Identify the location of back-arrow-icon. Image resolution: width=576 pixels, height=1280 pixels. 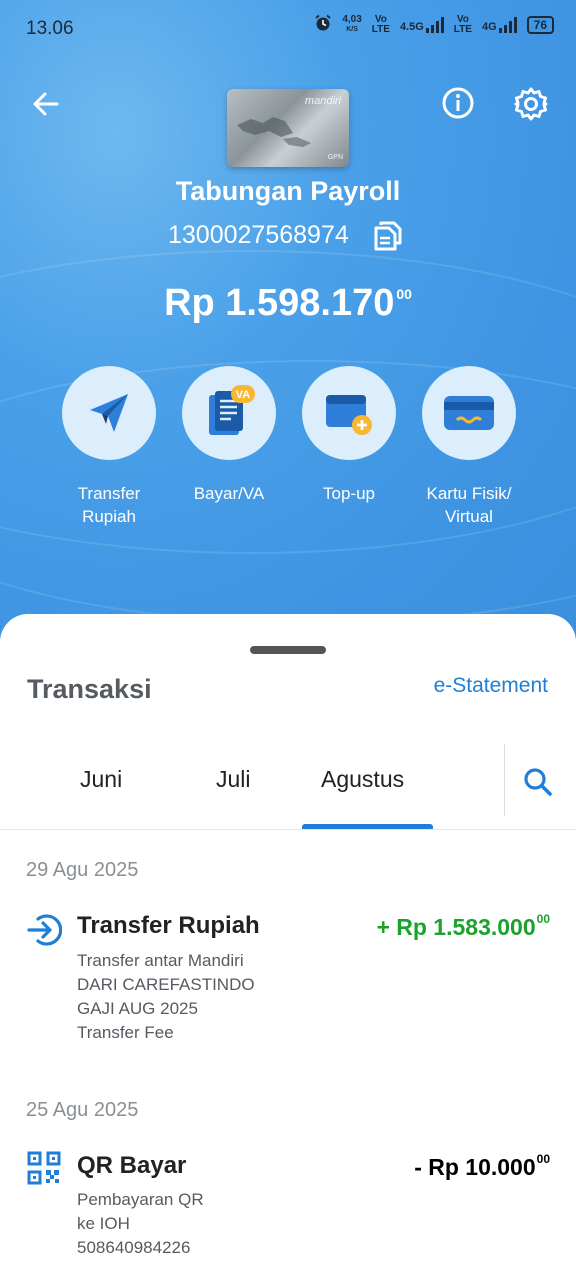
(46, 104).